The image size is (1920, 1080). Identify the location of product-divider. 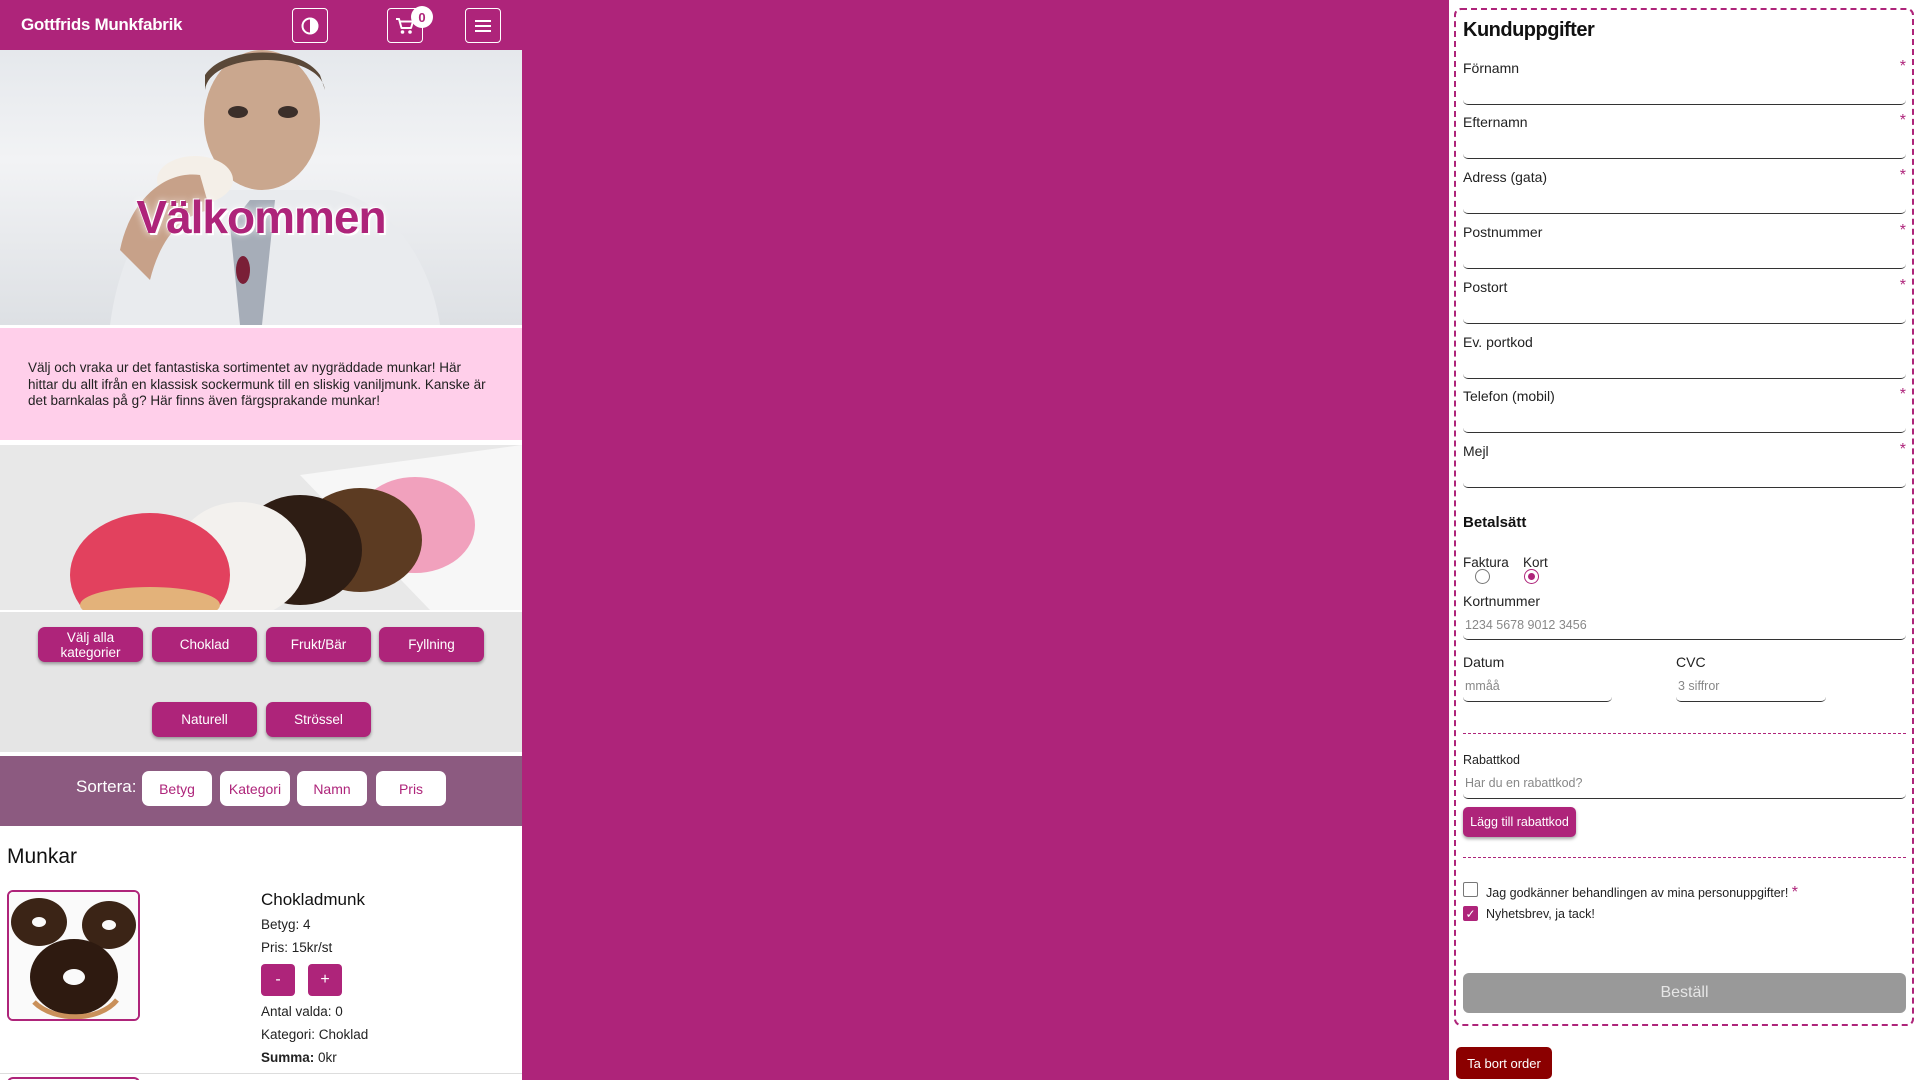
(261, 1073).